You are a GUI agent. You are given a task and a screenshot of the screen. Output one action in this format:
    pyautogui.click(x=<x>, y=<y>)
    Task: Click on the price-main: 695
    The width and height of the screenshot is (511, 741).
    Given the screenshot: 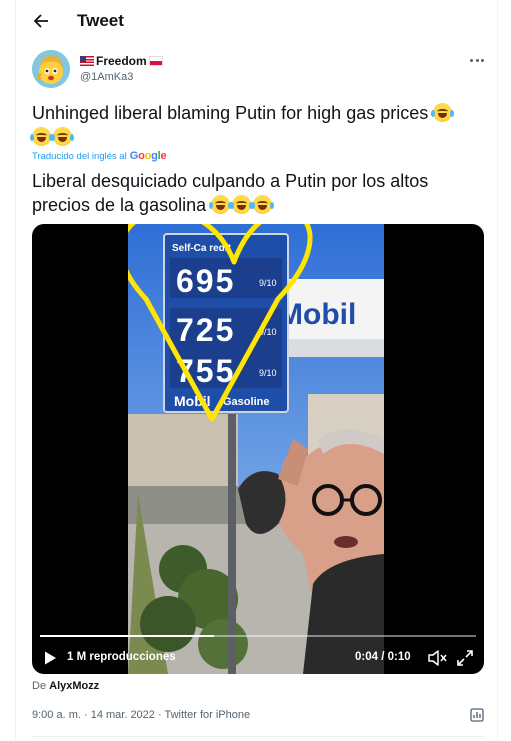 What is the action you would take?
    pyautogui.click(x=205, y=281)
    